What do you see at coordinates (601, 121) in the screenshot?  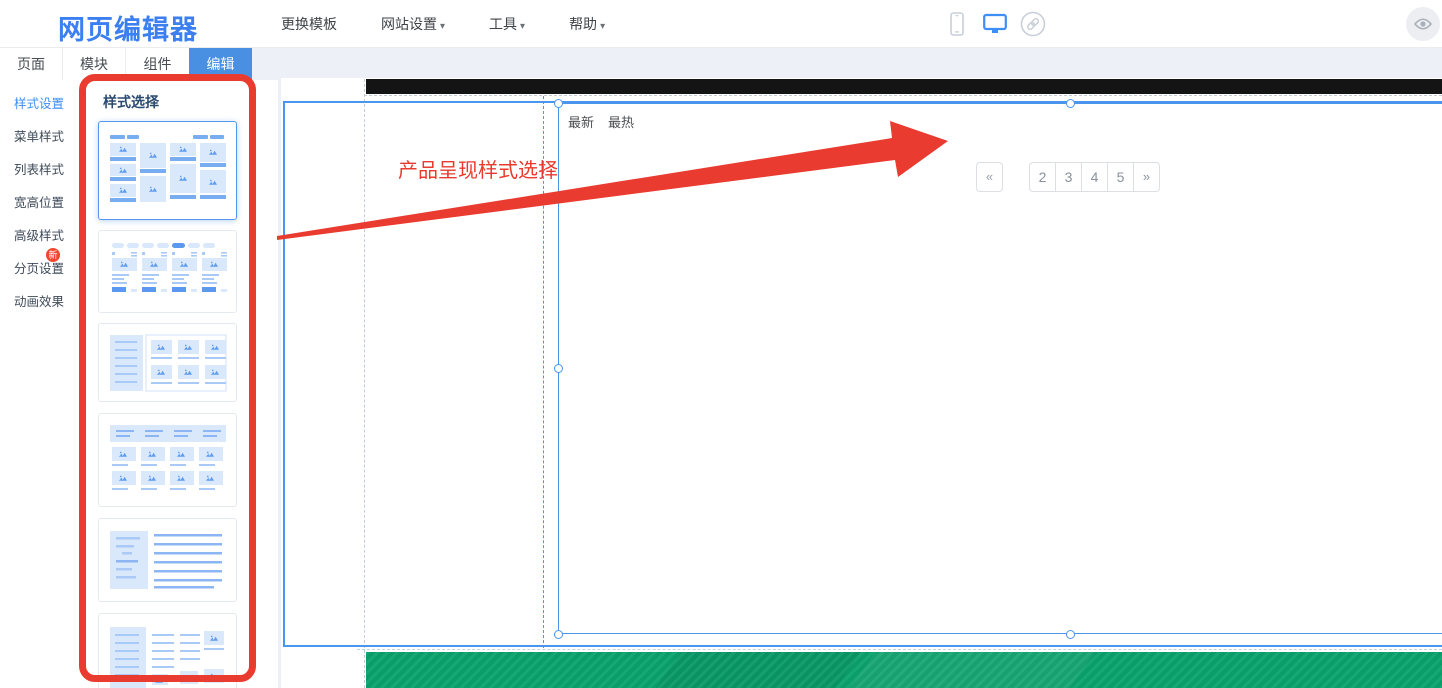 I see `product-sort-tabs: 最新 最热` at bounding box center [601, 121].